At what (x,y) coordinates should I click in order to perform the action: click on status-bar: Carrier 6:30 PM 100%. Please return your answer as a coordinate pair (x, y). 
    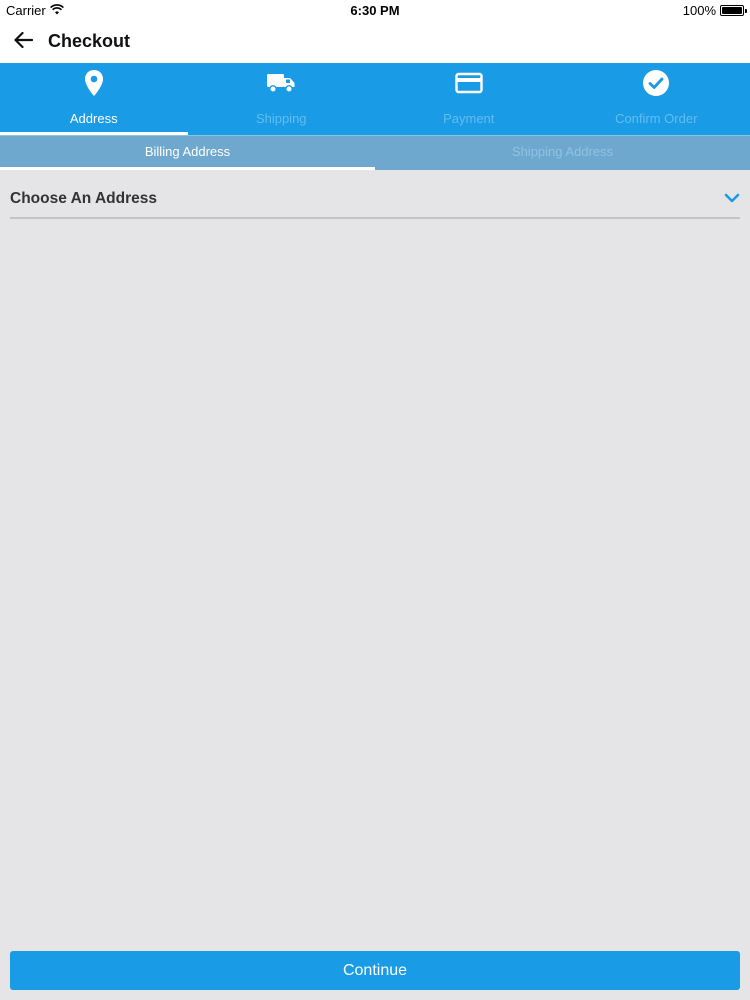
    Looking at the image, I should click on (375, 10).